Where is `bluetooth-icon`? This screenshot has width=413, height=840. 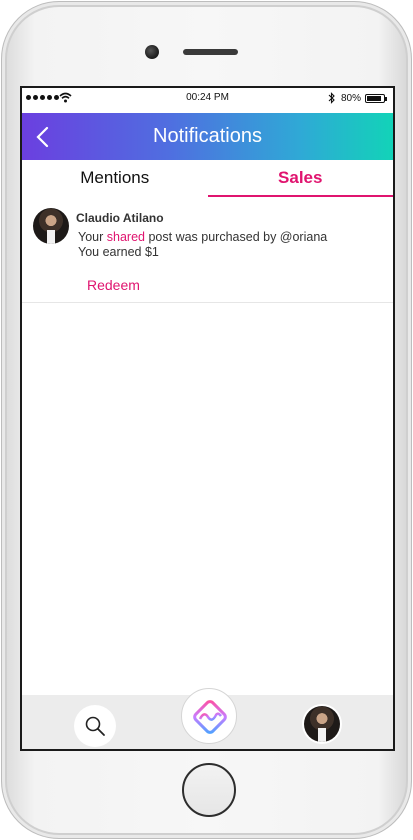 bluetooth-icon is located at coordinates (331, 98).